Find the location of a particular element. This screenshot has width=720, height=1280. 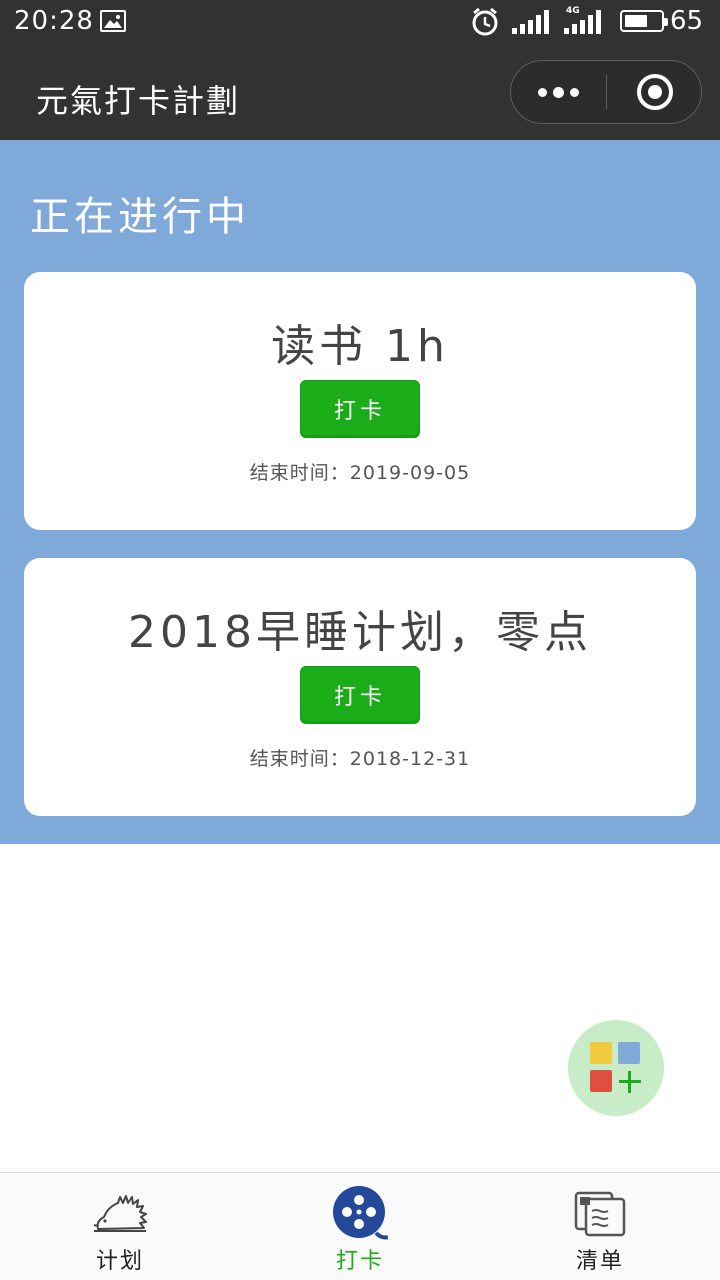

tab-checkin: 打卡 is located at coordinates (360, 1226).